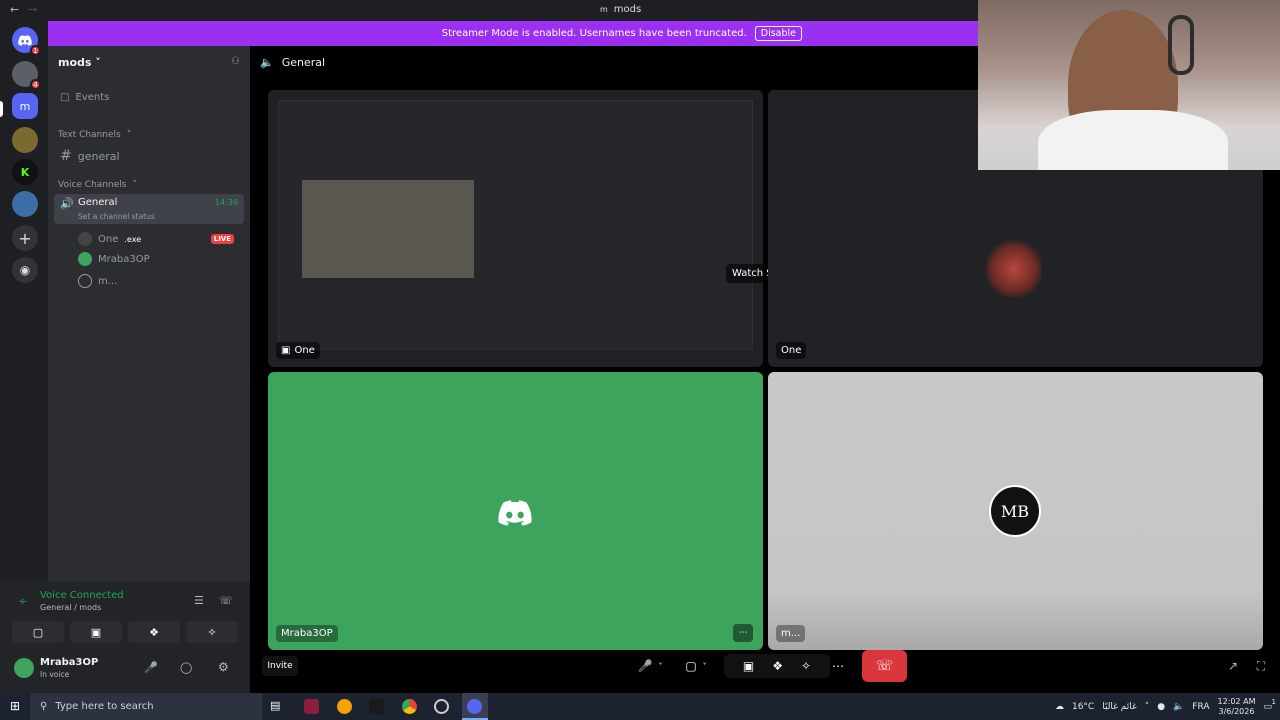 The width and height of the screenshot is (1280, 720). What do you see at coordinates (277, 706) in the screenshot?
I see `task-view-icon: ▤` at bounding box center [277, 706].